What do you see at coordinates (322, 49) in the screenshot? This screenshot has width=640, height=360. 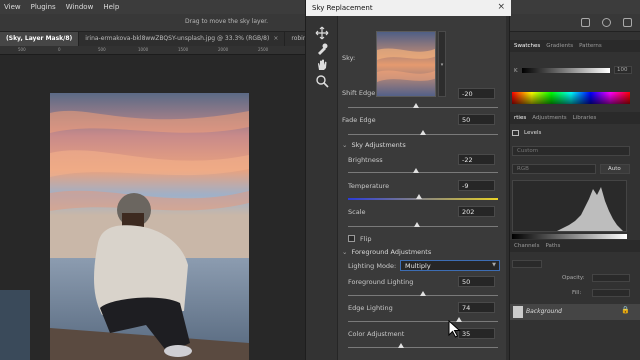 I see `sky-brush-icon` at bounding box center [322, 49].